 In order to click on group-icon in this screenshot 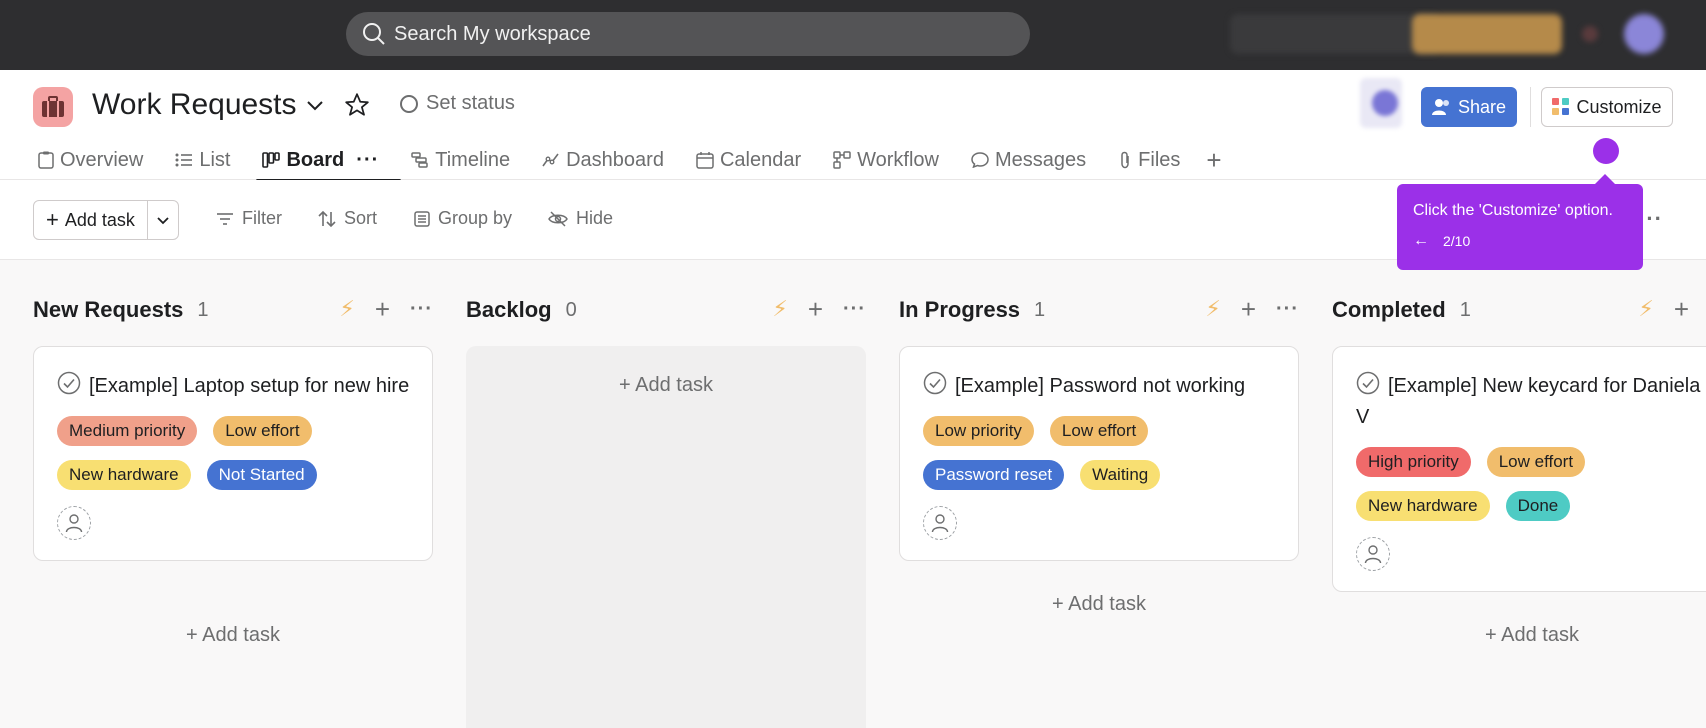, I will do `click(422, 218)`.